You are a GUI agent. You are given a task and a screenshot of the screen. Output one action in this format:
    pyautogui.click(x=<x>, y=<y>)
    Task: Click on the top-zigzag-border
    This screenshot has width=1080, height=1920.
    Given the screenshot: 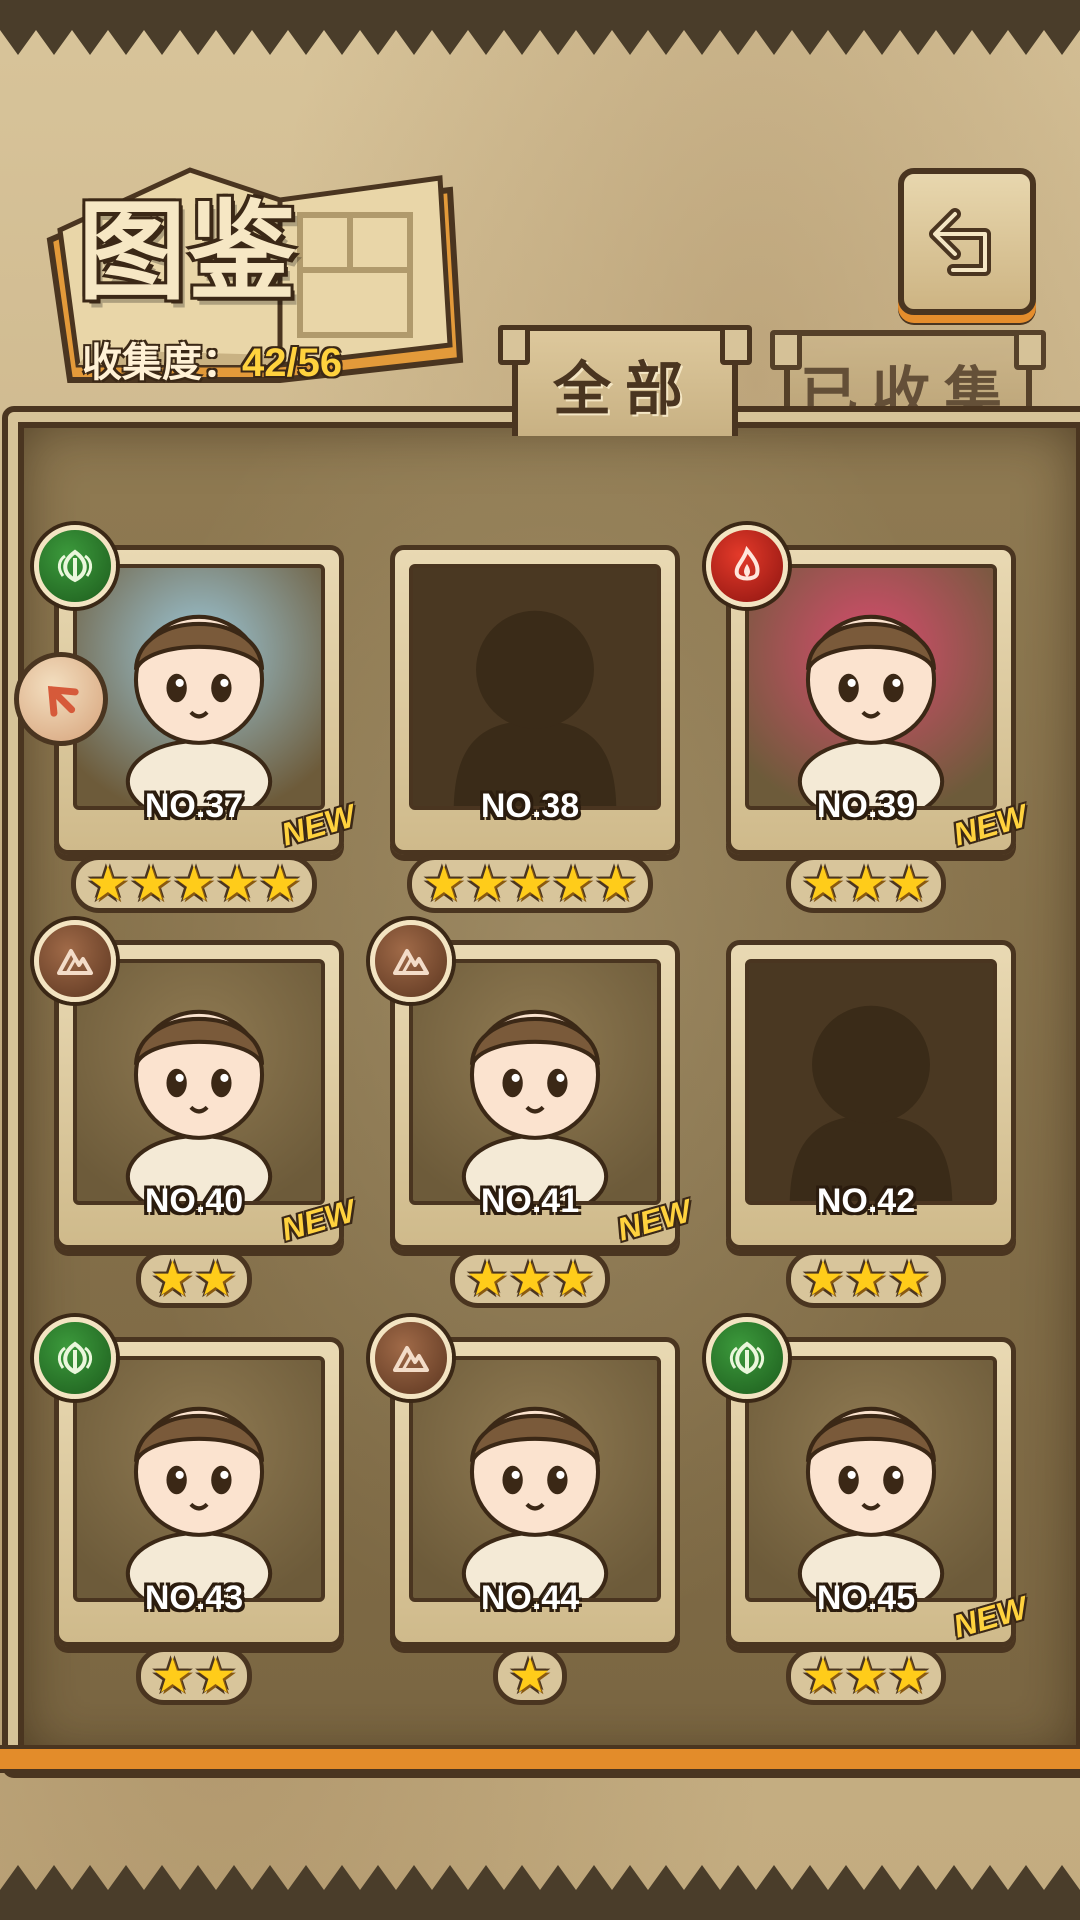 What is the action you would take?
    pyautogui.click(x=540, y=27)
    